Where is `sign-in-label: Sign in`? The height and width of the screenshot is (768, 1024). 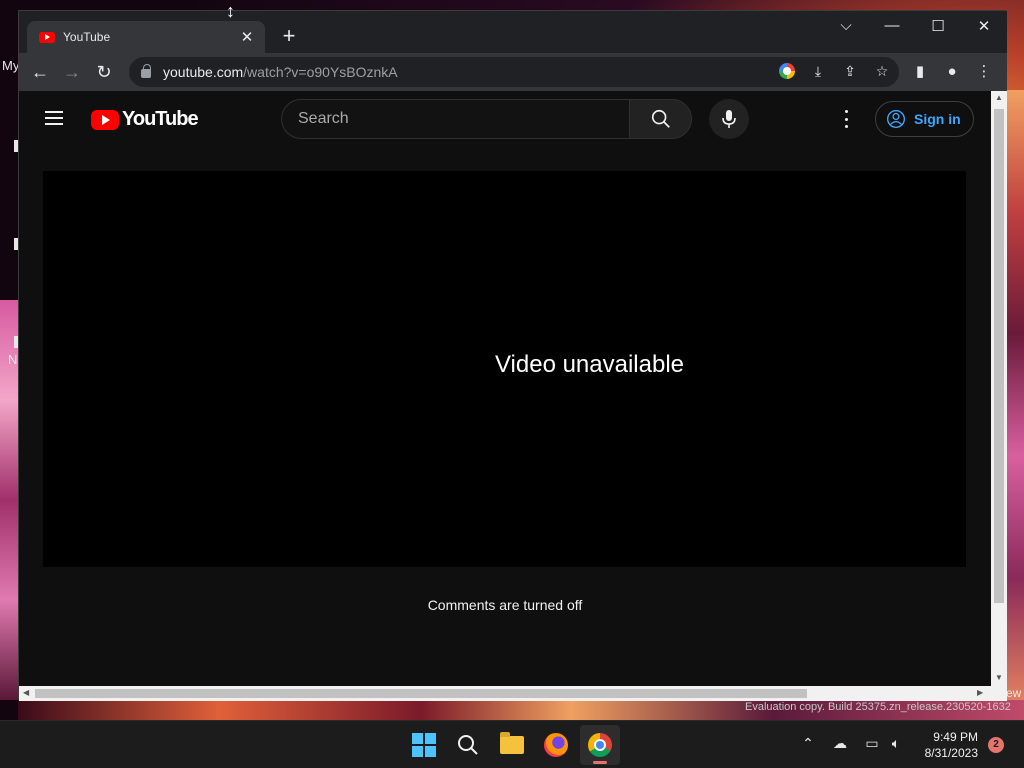
sign-in-label: Sign in is located at coordinates (937, 119).